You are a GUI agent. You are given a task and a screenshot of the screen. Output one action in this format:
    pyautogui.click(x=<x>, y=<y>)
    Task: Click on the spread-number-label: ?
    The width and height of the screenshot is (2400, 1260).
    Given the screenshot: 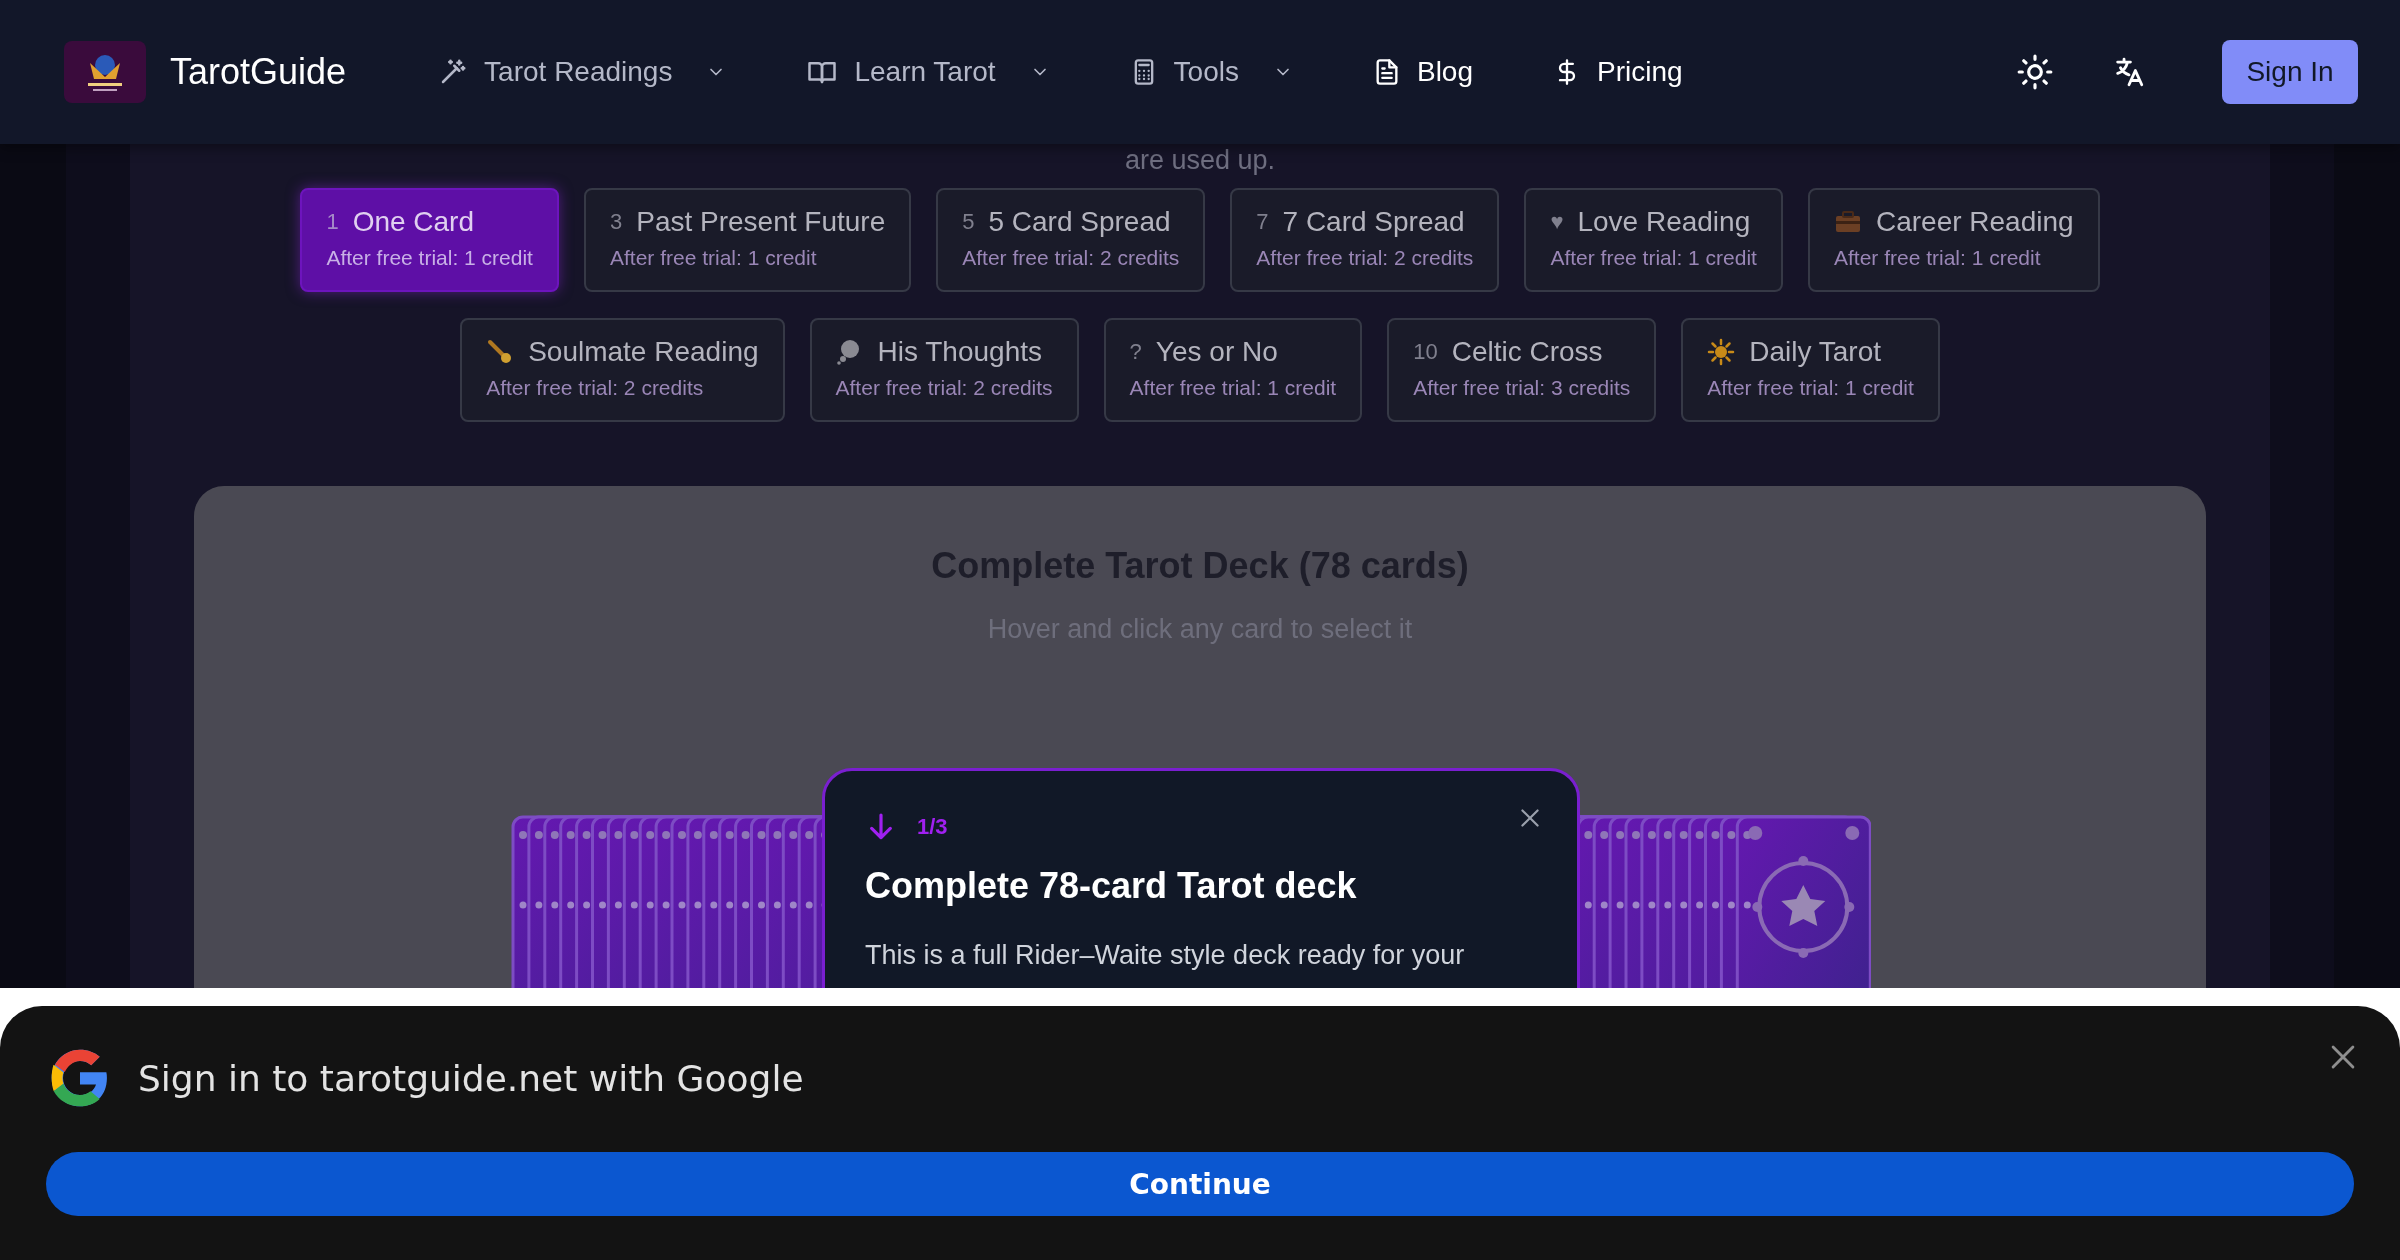 What is the action you would take?
    pyautogui.click(x=1135, y=352)
    